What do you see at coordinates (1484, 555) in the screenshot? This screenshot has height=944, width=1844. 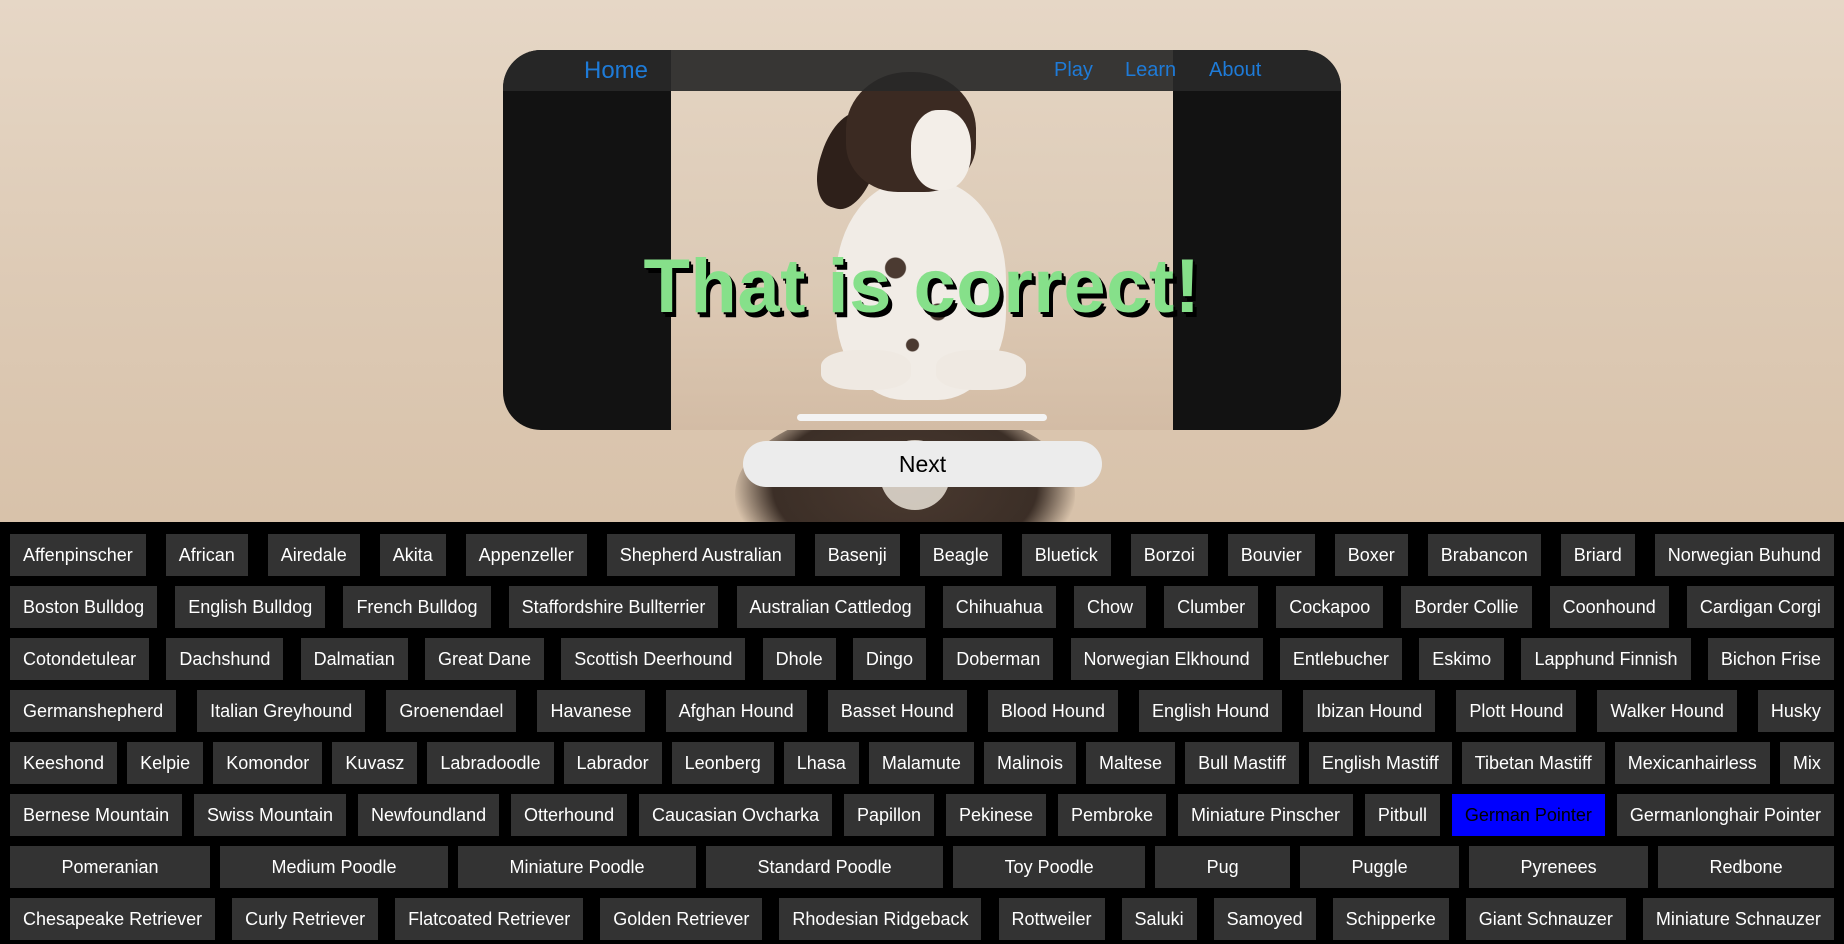 I see `breed-option-button: Brabancon` at bounding box center [1484, 555].